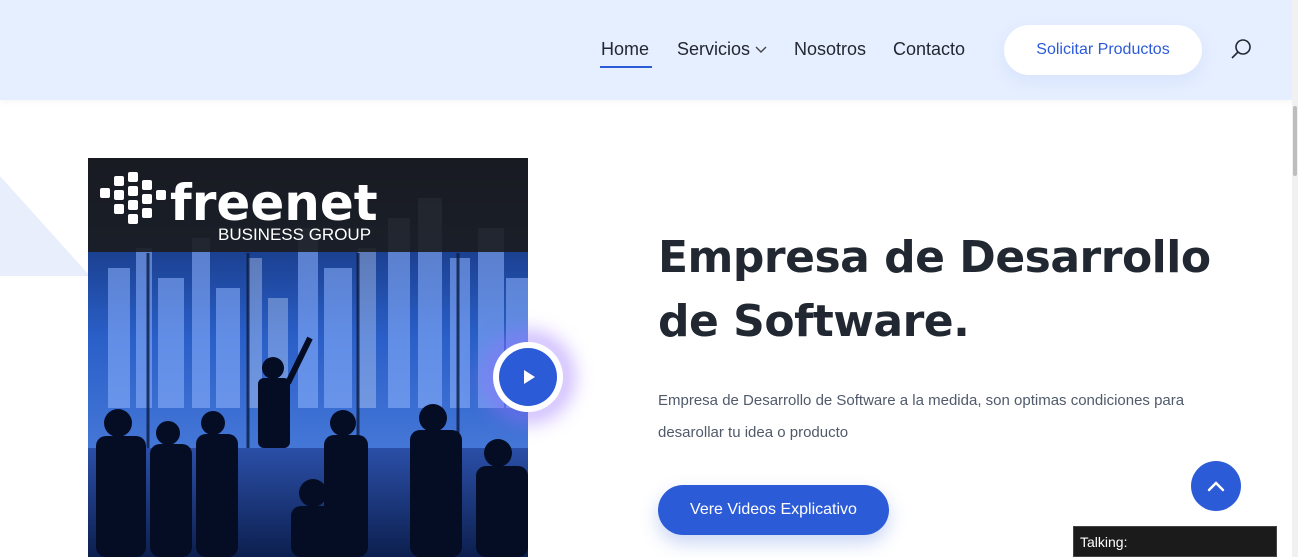 Image resolution: width=1298 pixels, height=557 pixels. I want to click on request-products-button: Solicitar Productos, so click(1103, 50).